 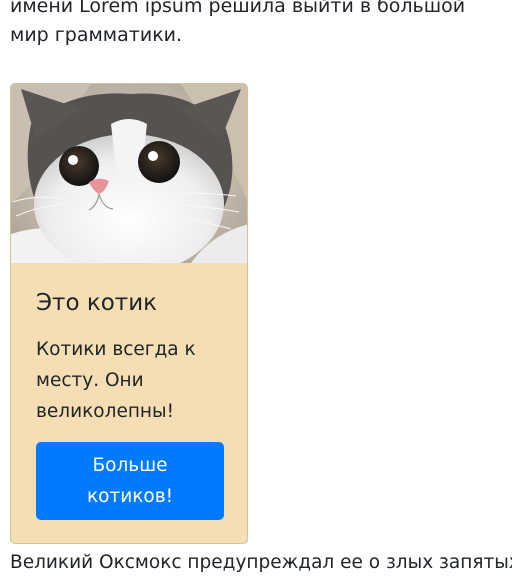 I want to click on cat-image, so click(x=129, y=173).